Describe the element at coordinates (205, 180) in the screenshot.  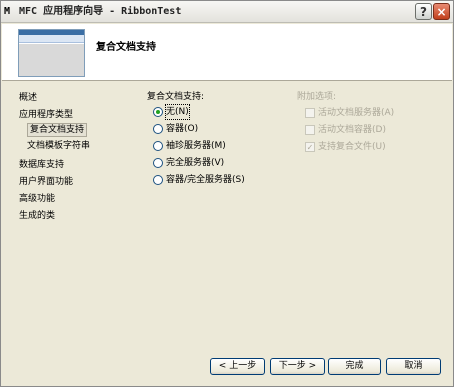
I see `radio-container-full-server-label: 容器/完全服务器(S)` at that location.